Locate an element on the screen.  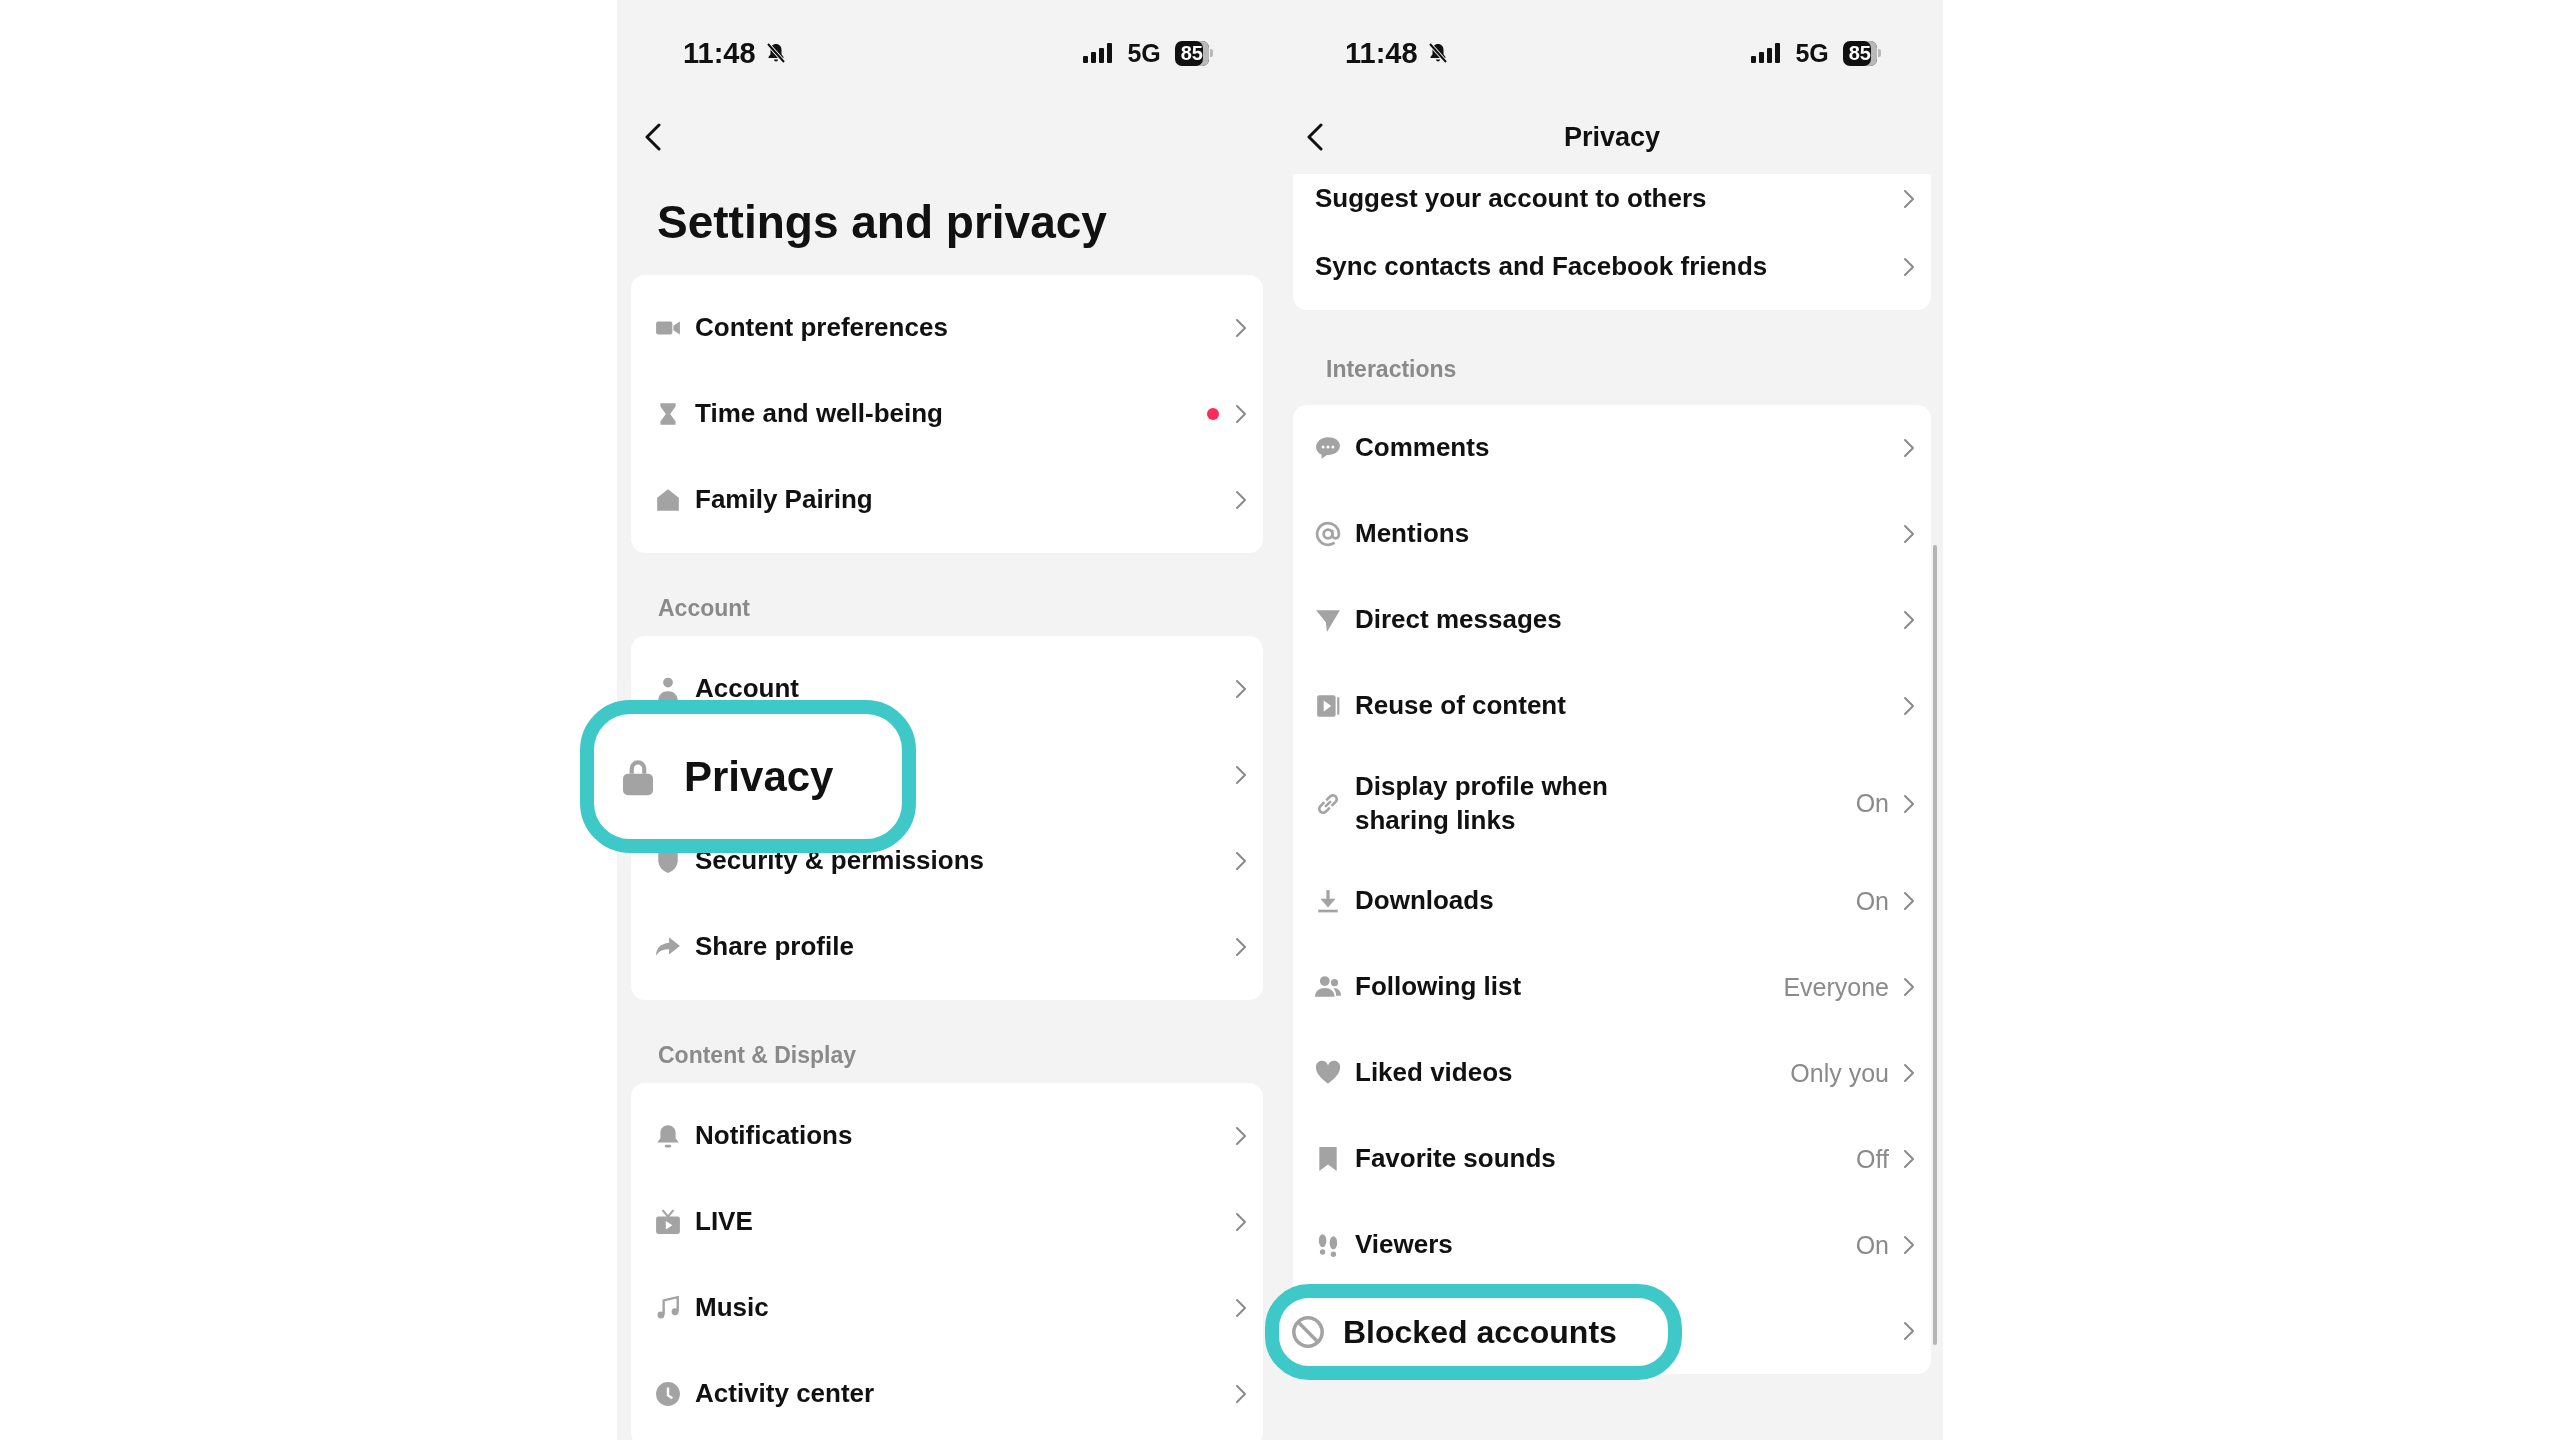
setting-label: Activity center is located at coordinates (785, 1394).